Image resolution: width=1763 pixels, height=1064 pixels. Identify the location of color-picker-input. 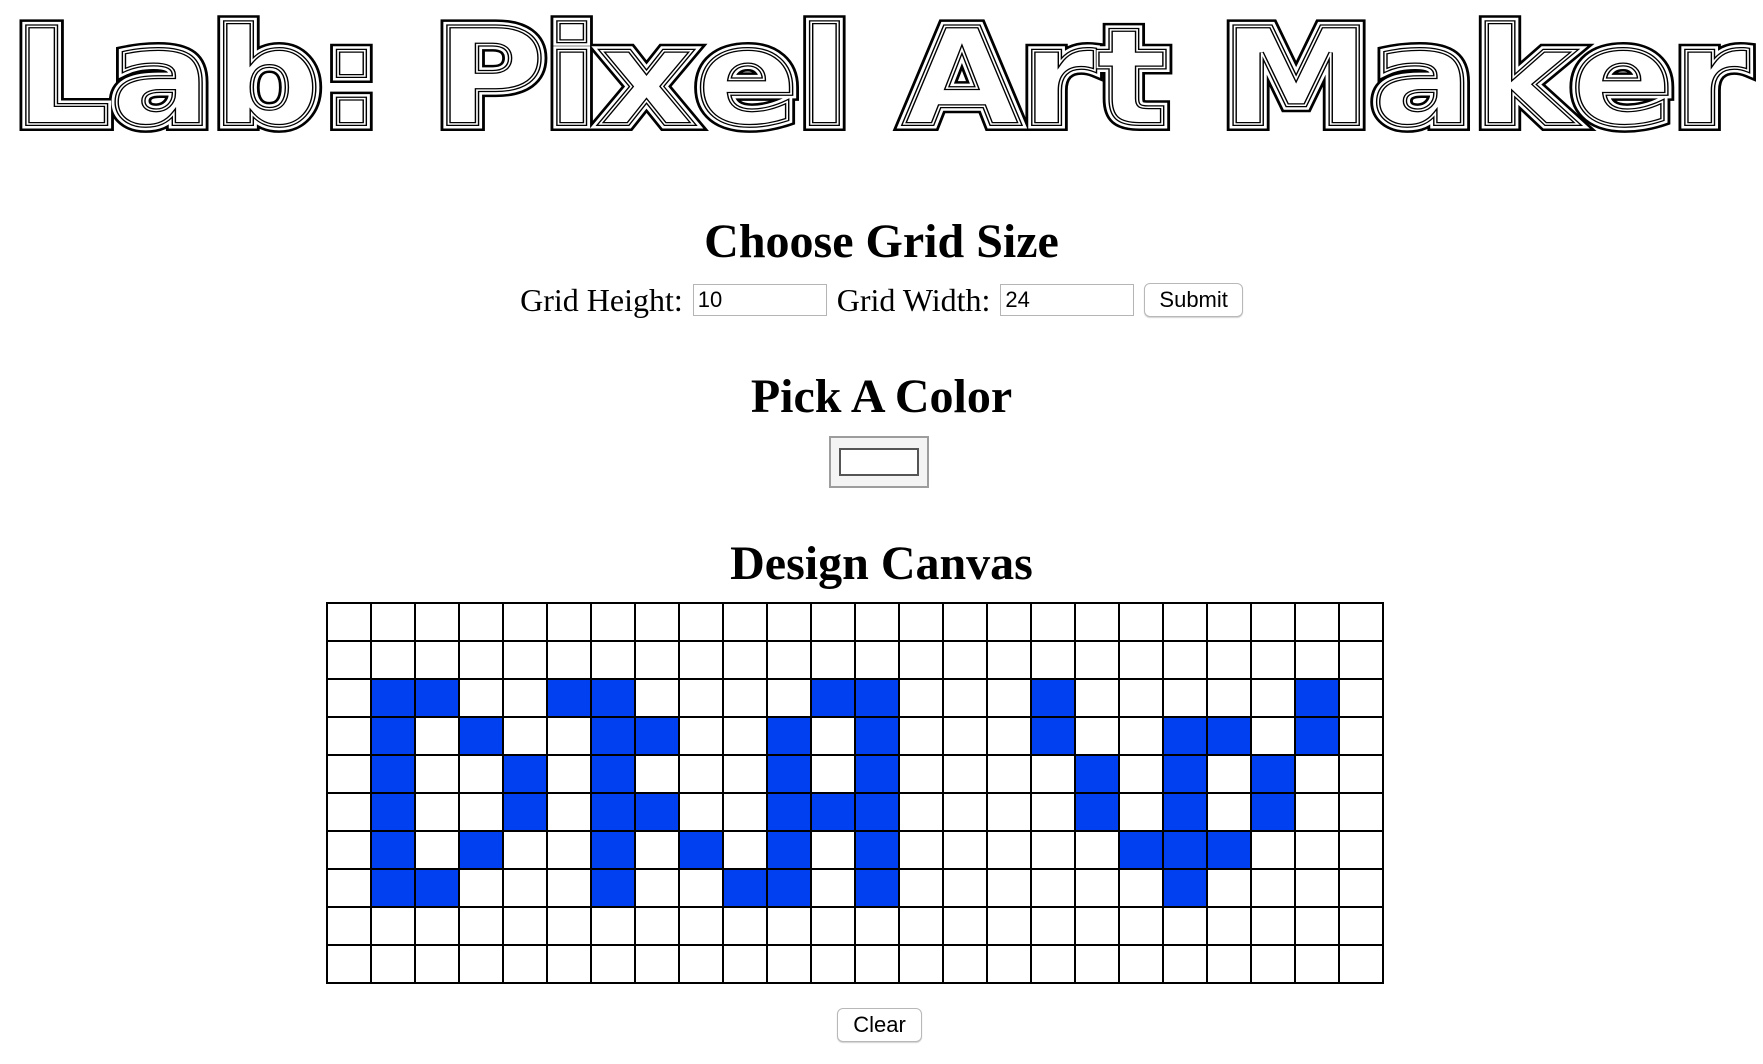
(879, 462).